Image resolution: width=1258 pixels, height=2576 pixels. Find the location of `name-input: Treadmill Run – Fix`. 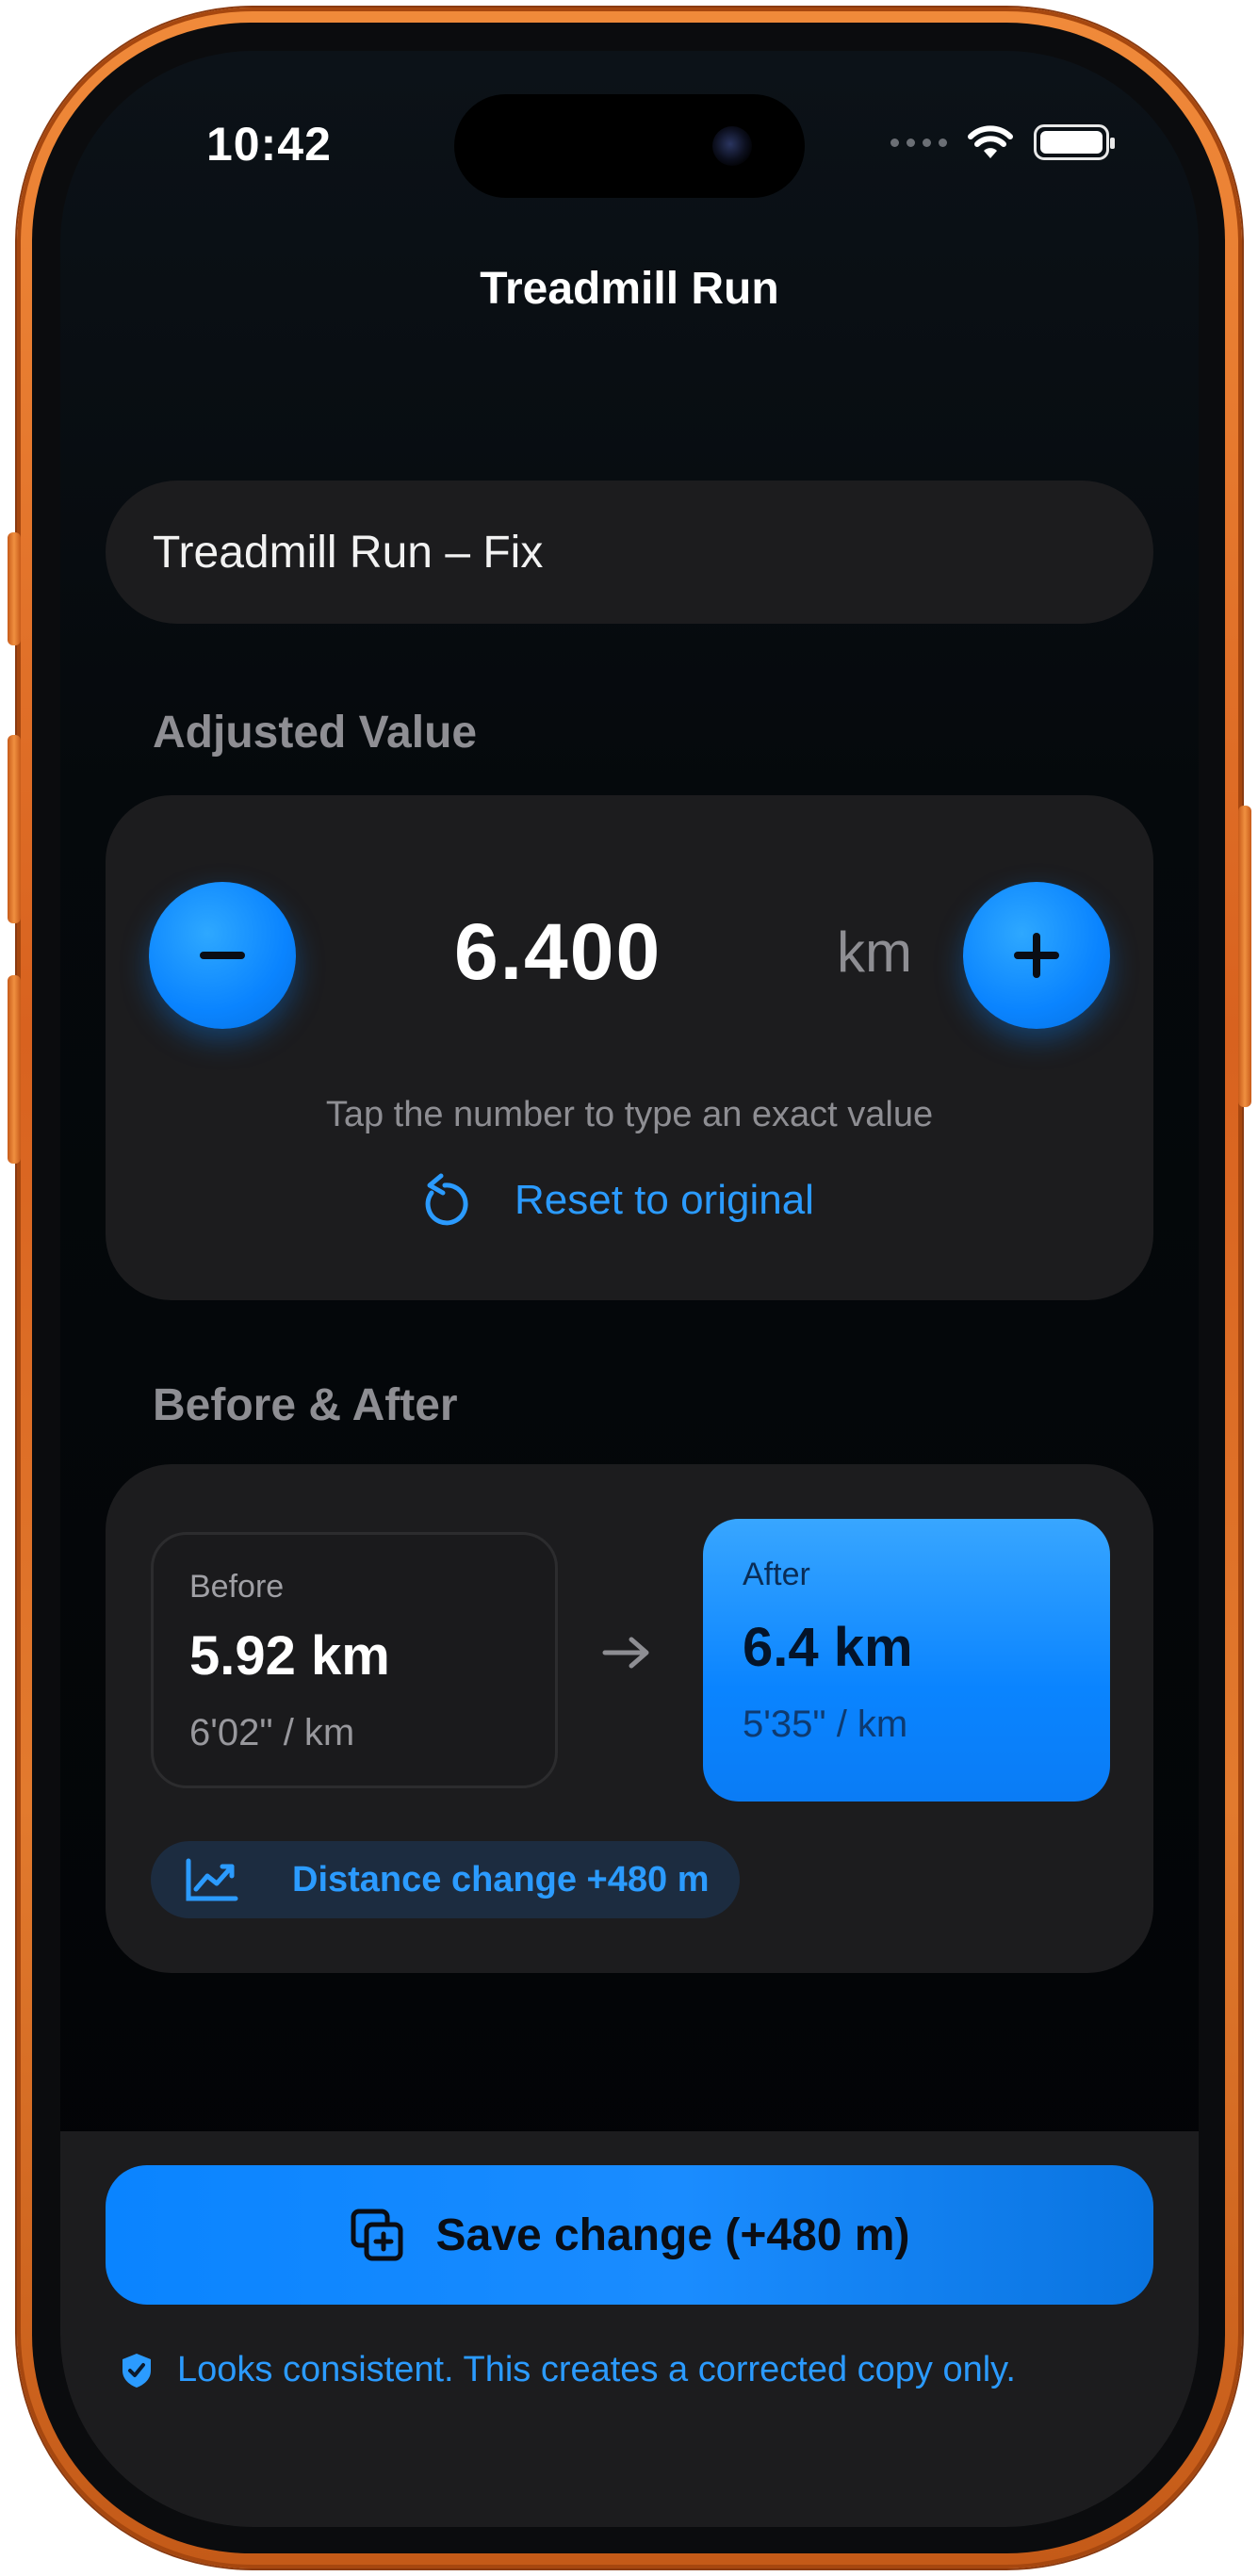

name-input: Treadmill Run – Fix is located at coordinates (629, 552).